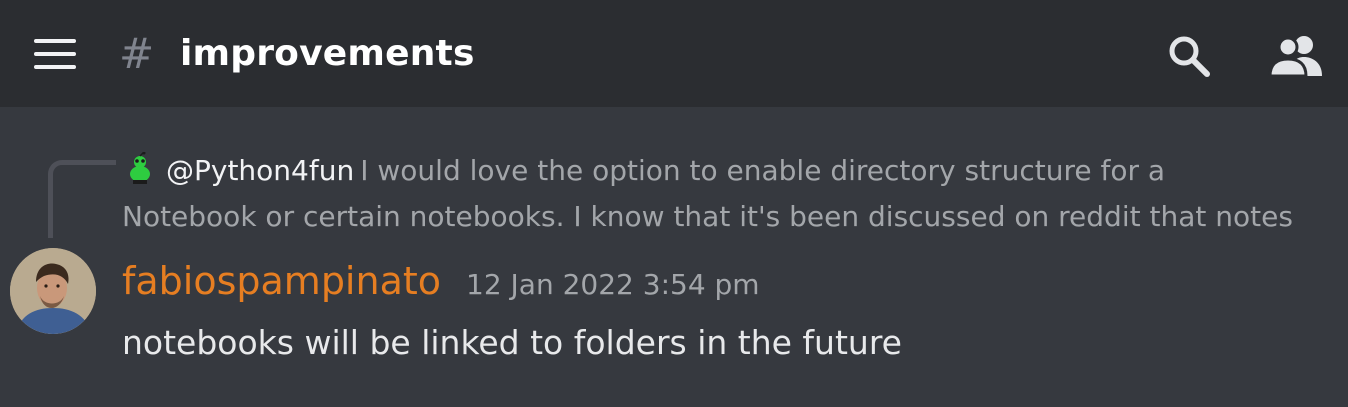 The image size is (1348, 407). I want to click on search-icon, so click(1189, 56).